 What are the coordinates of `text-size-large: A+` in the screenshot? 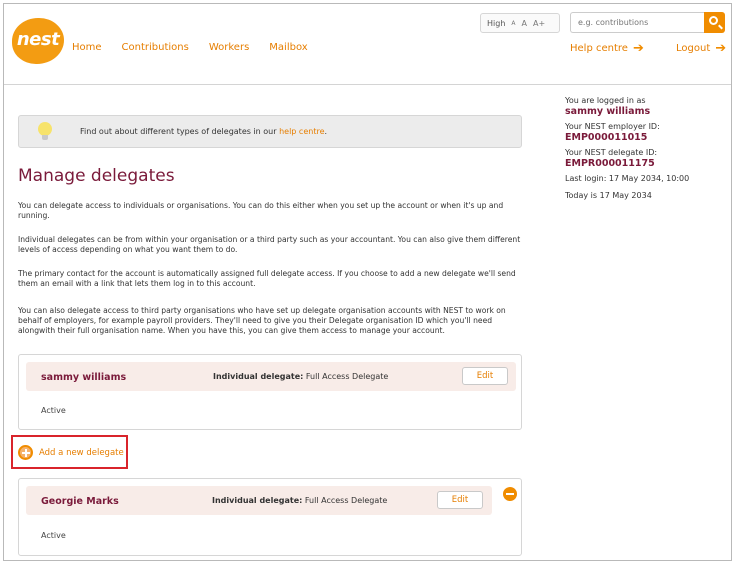 It's located at (539, 23).